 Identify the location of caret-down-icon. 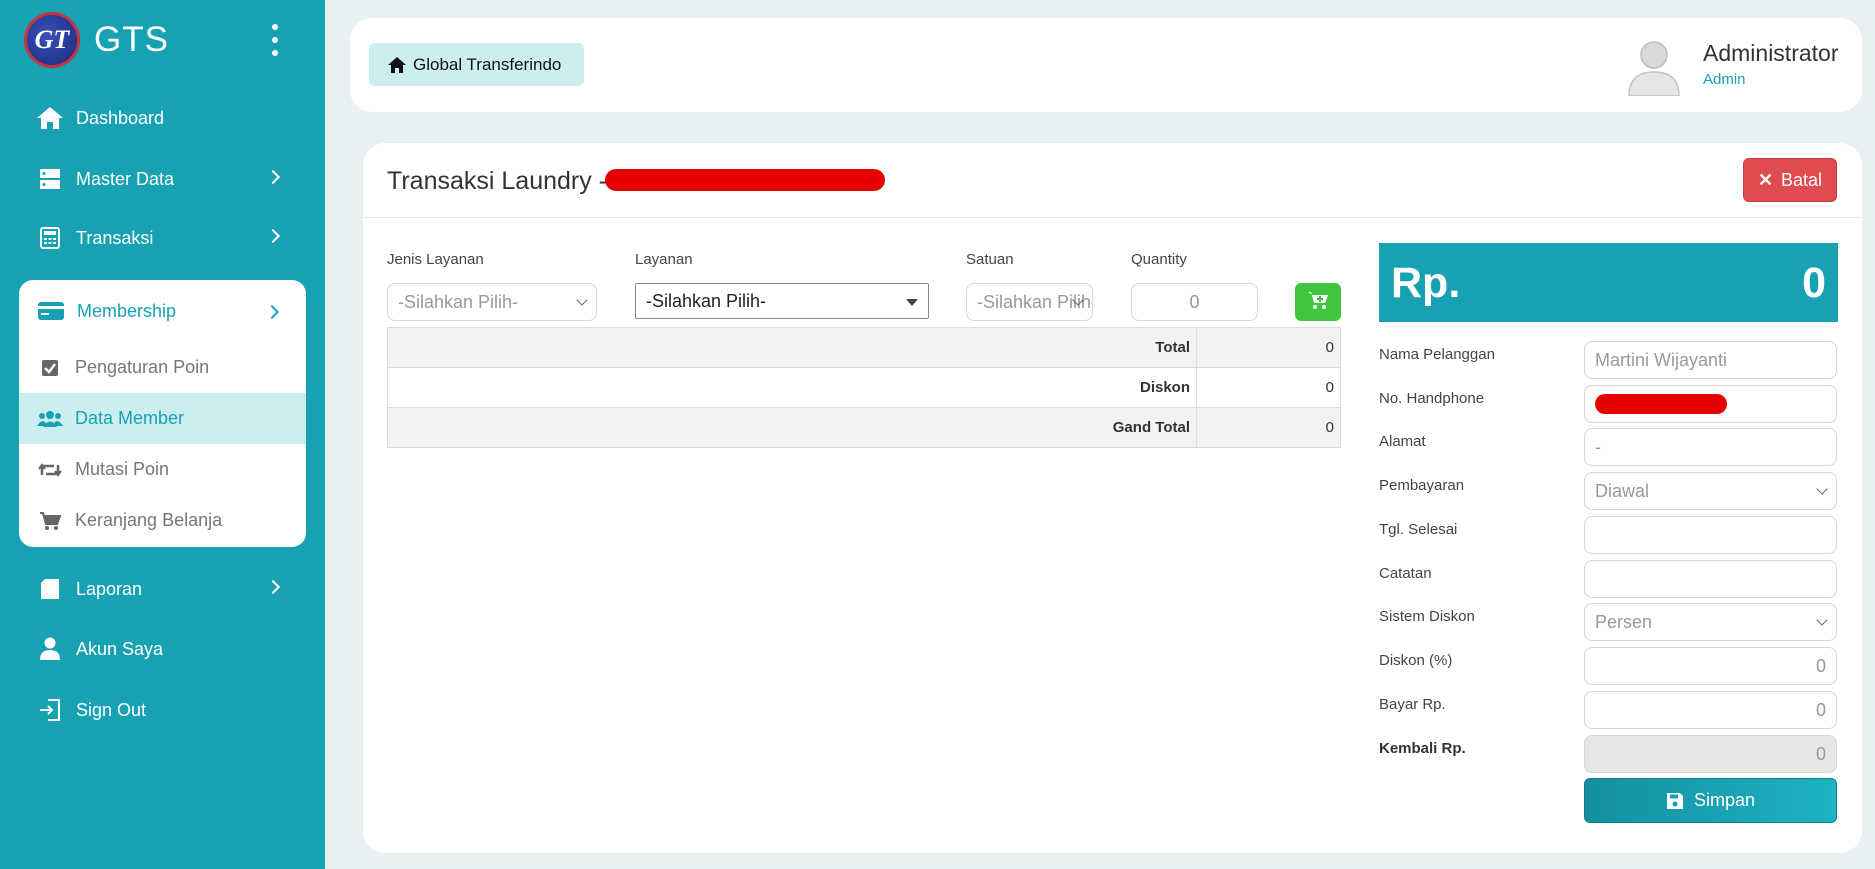
(912, 302).